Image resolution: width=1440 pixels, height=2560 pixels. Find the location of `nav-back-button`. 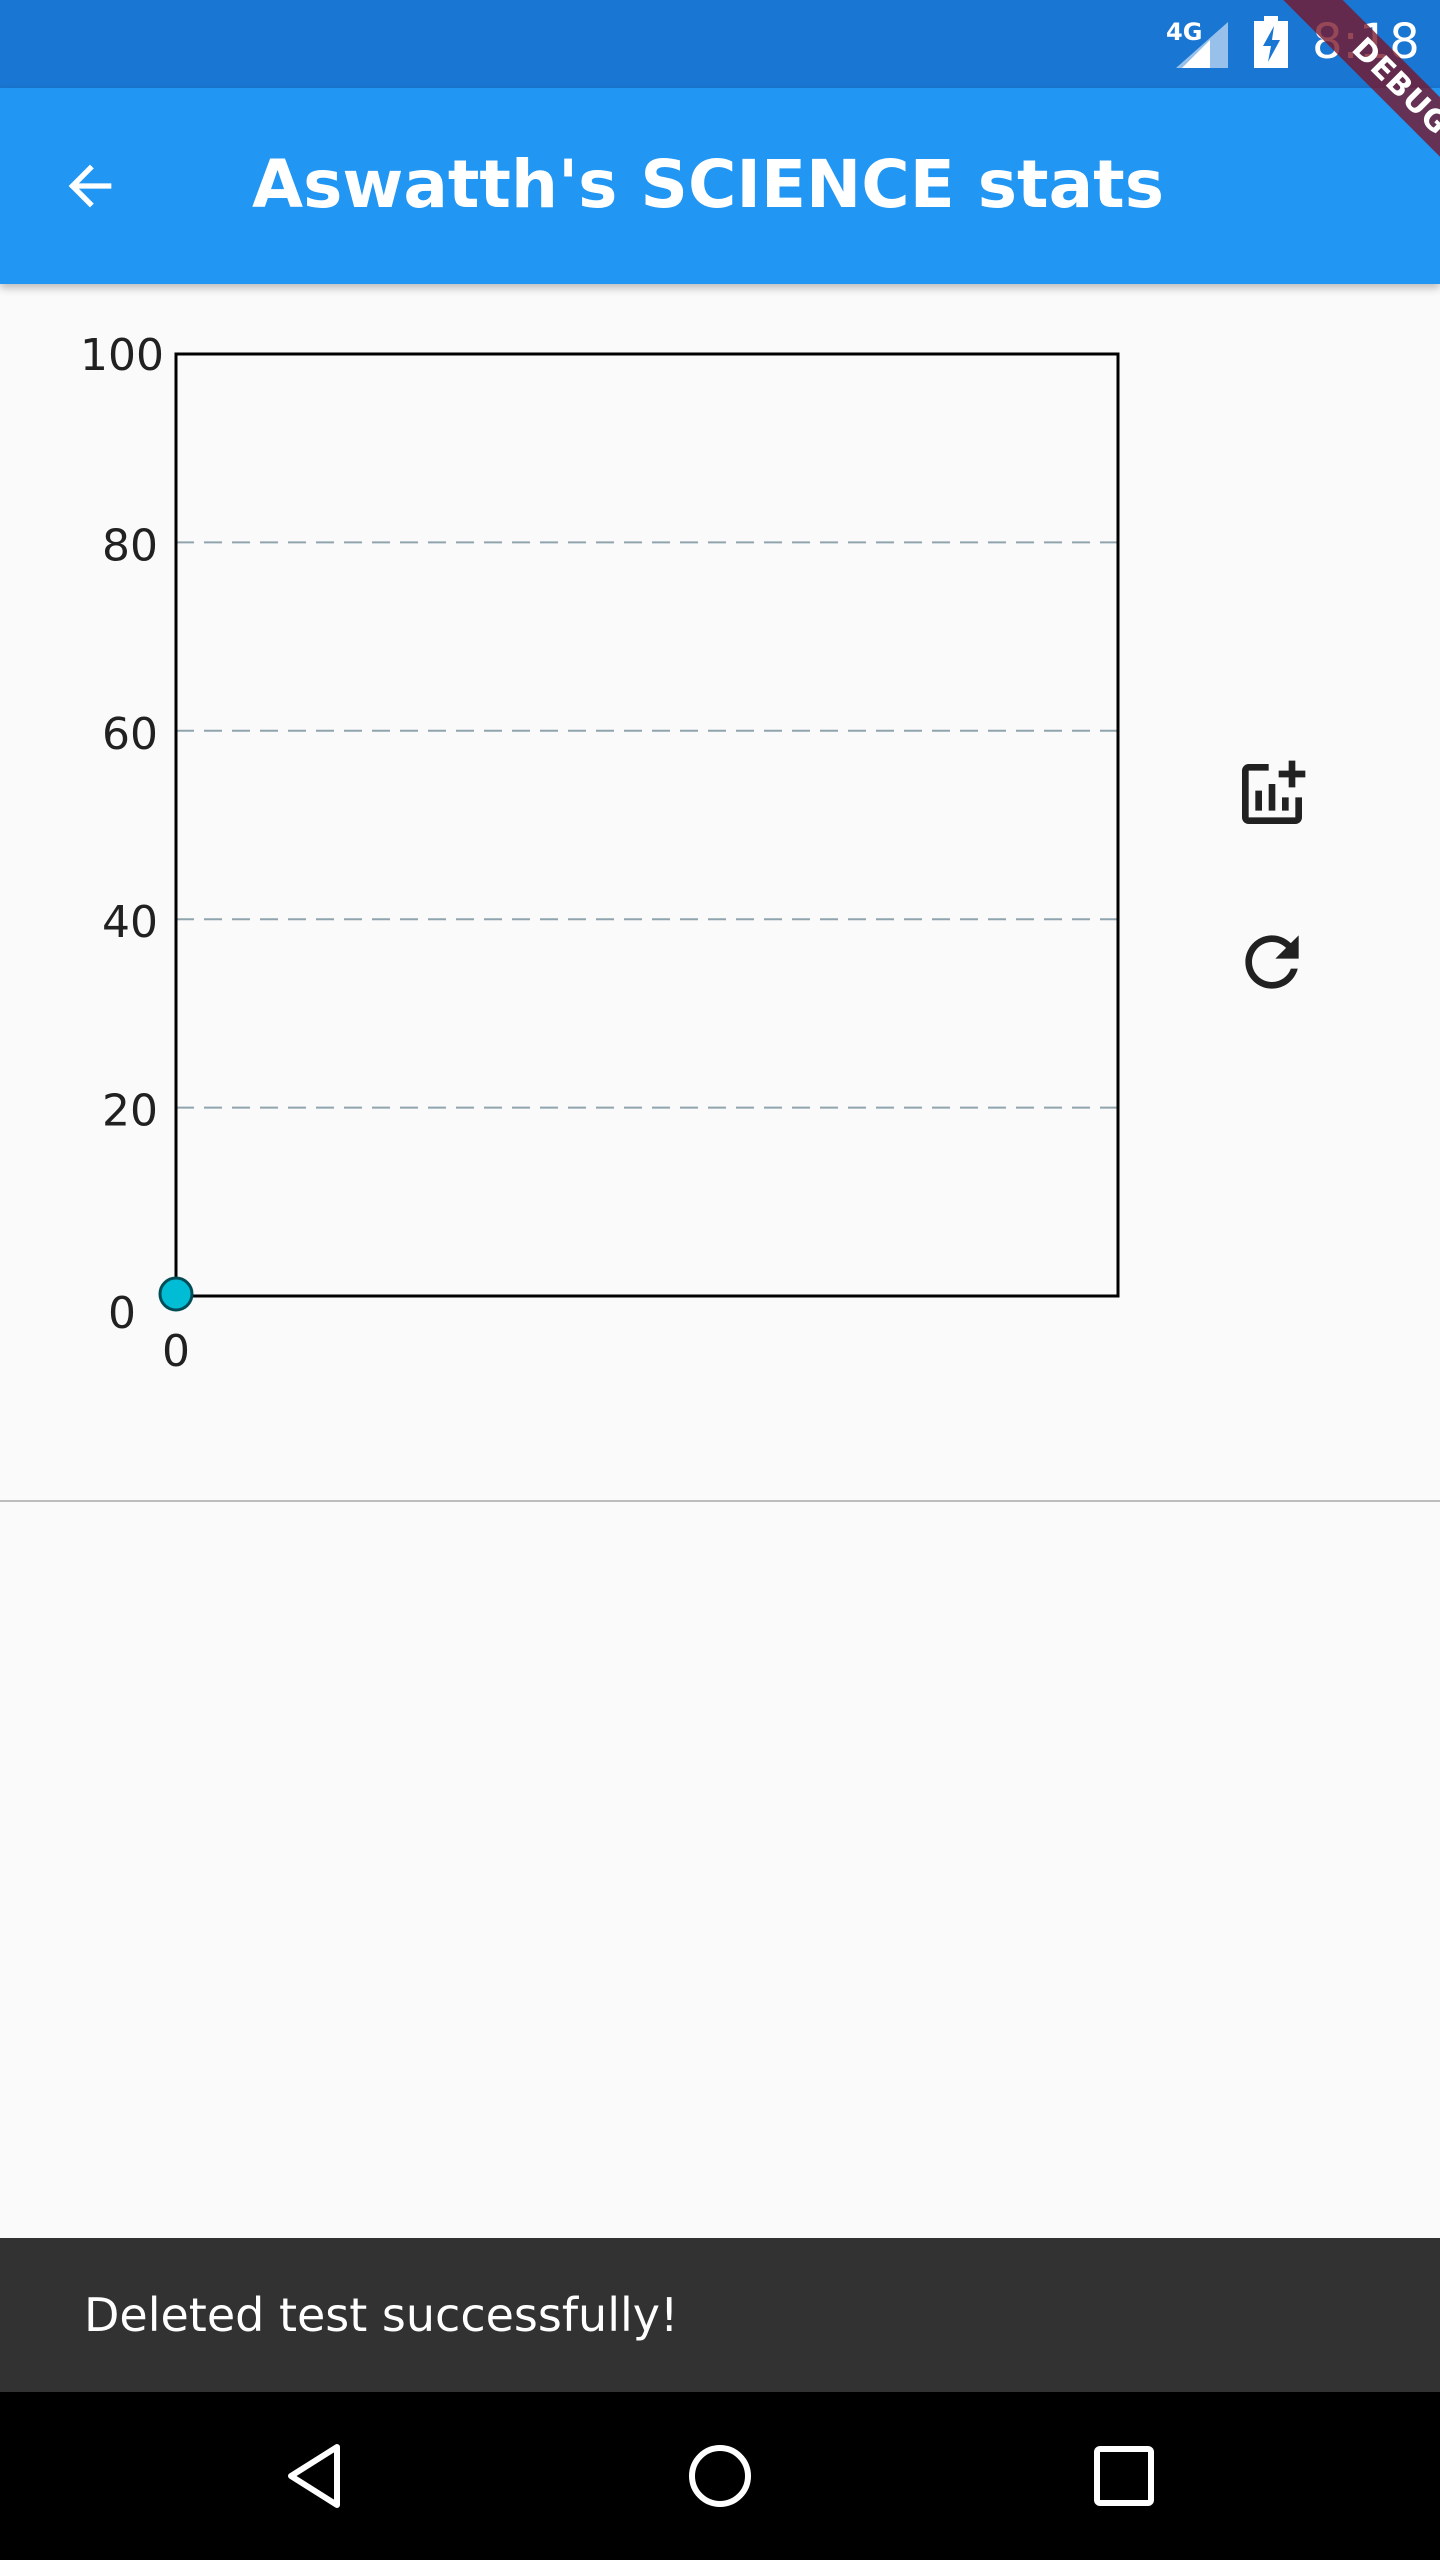

nav-back-button is located at coordinates (316, 2476).